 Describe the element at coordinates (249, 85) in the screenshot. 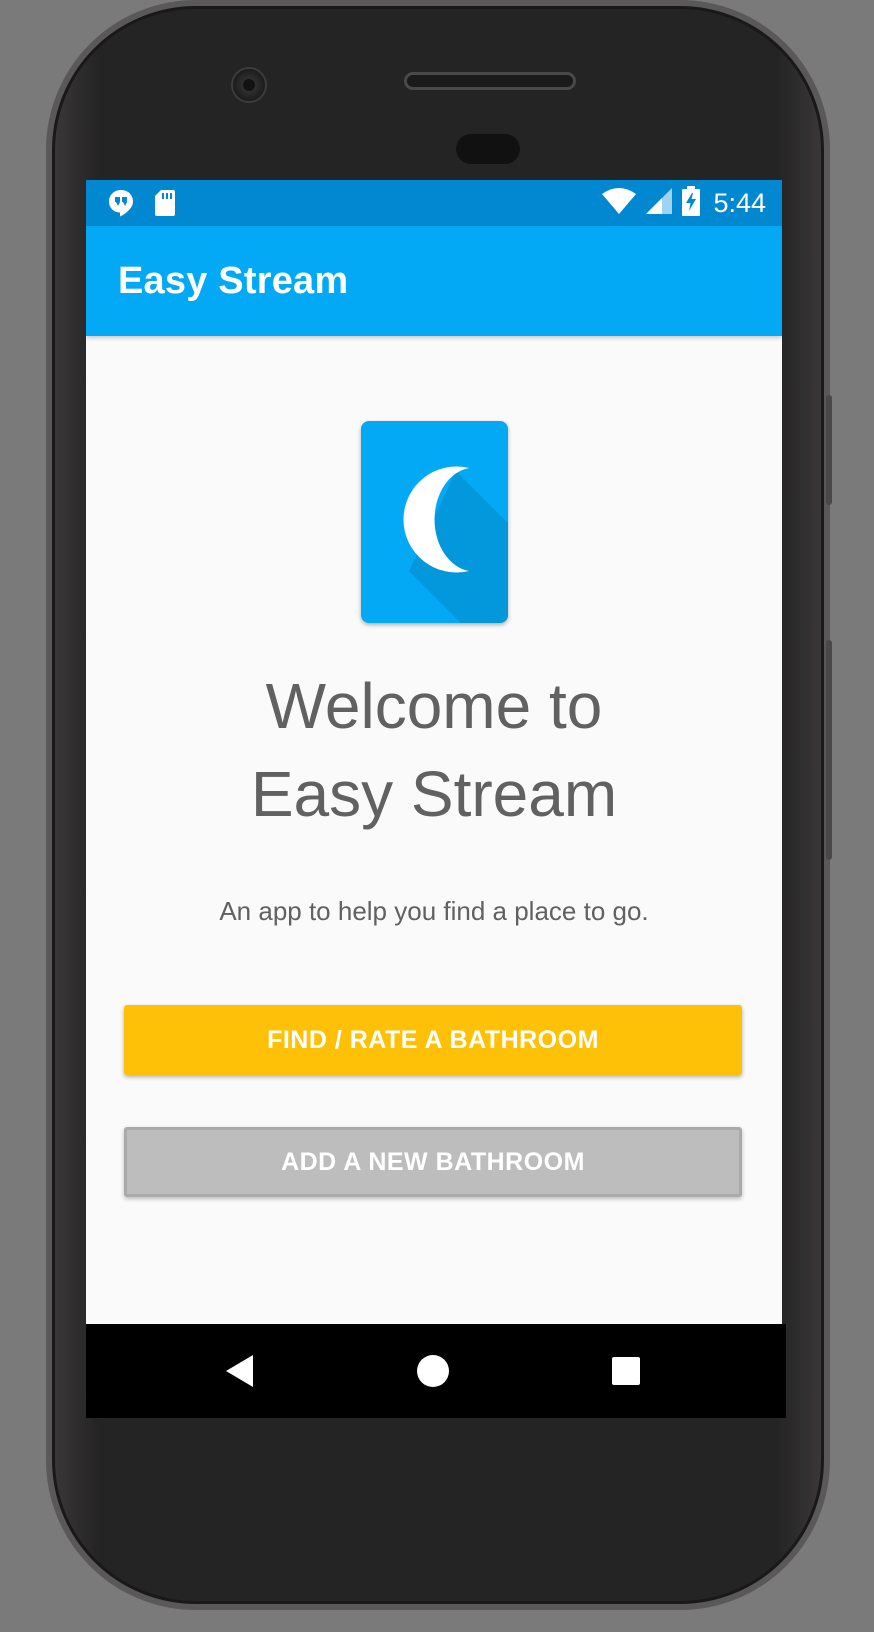

I see `front-camera` at that location.